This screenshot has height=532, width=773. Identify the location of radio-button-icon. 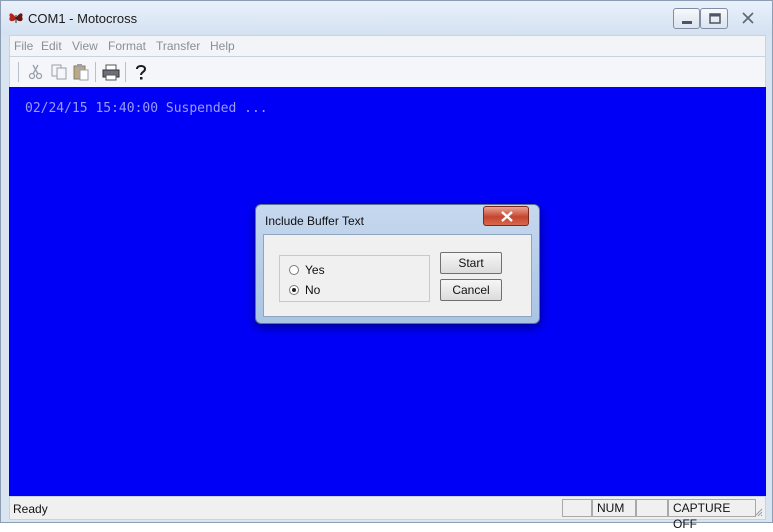
(294, 270).